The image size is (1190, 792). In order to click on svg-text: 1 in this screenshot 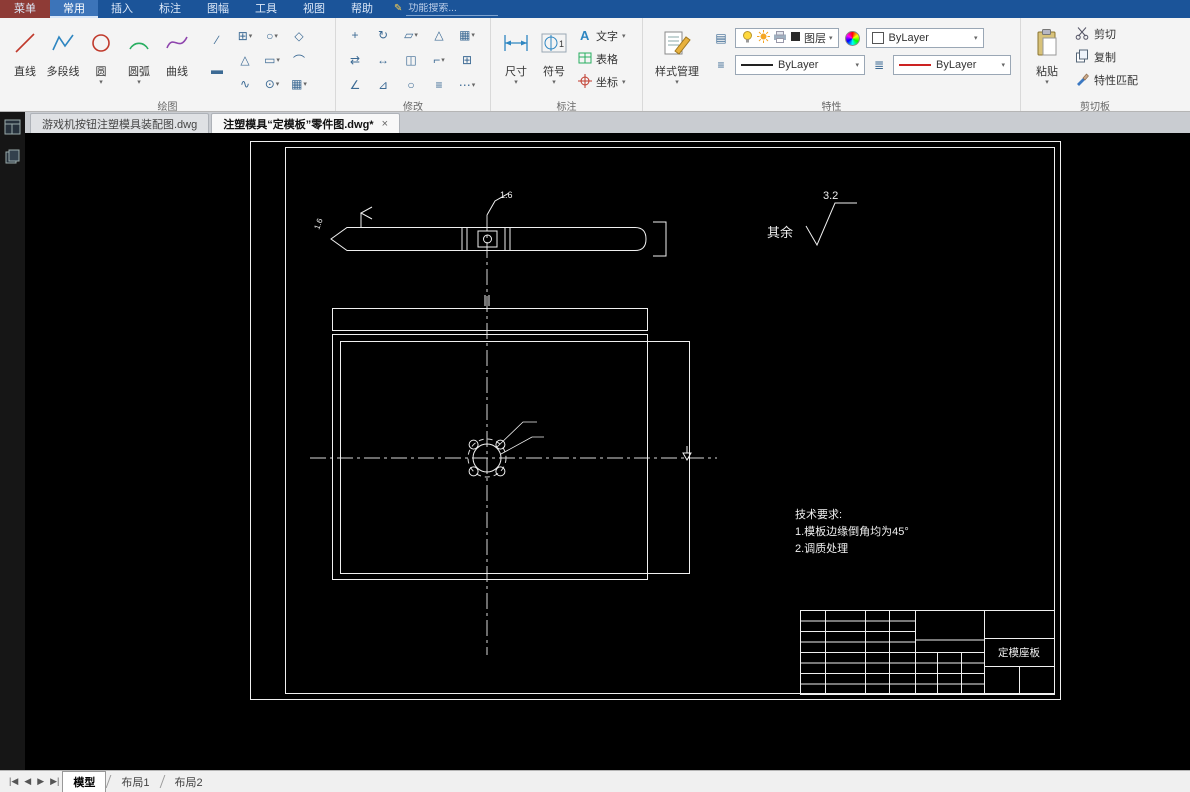, I will do `click(561, 44)`.